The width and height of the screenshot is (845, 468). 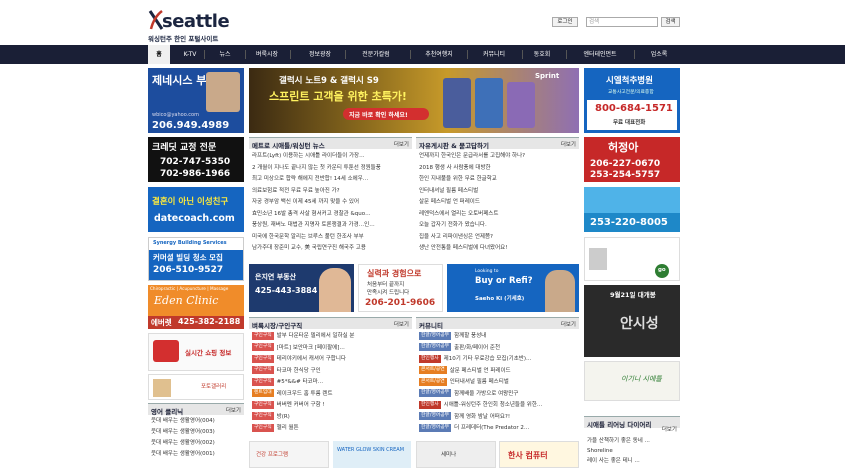 What do you see at coordinates (386, 285) in the screenshot?
I see `ad-line-2: 처음부터 끝까지` at bounding box center [386, 285].